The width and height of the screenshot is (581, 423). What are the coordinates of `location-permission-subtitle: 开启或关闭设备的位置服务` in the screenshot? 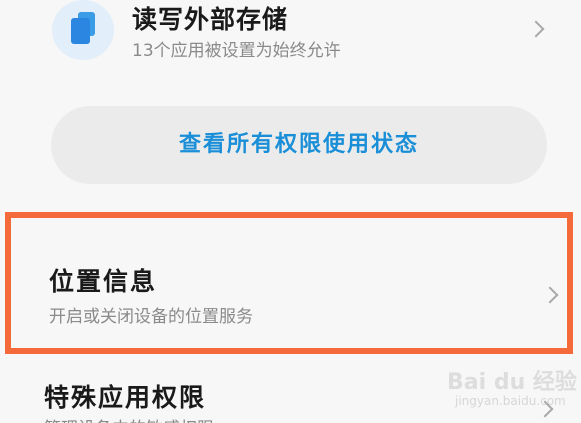 It's located at (151, 317).